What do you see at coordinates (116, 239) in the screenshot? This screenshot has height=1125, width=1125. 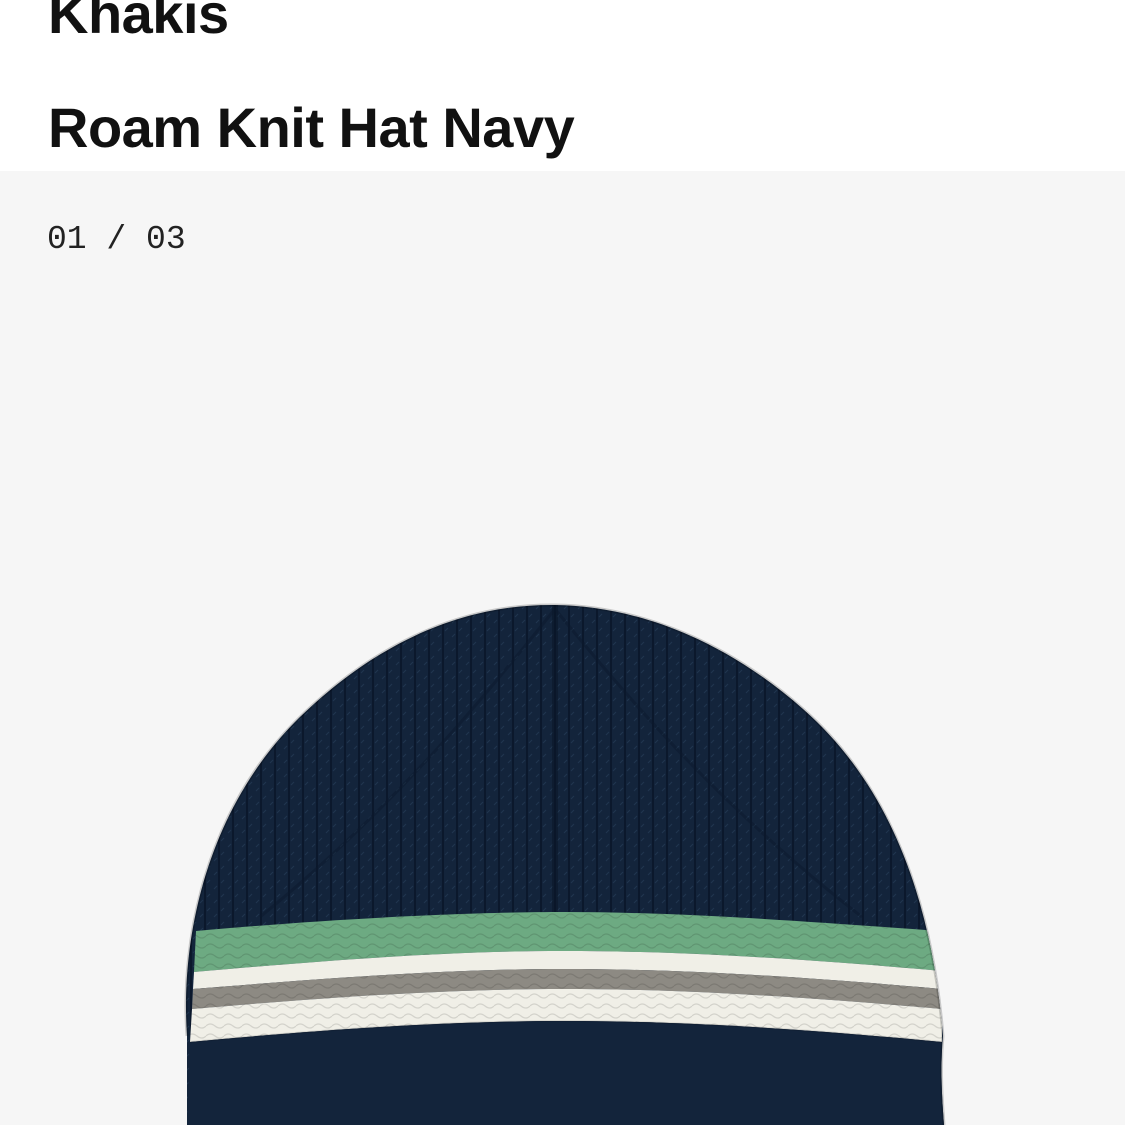 I see `image-counter: 01 / 03` at bounding box center [116, 239].